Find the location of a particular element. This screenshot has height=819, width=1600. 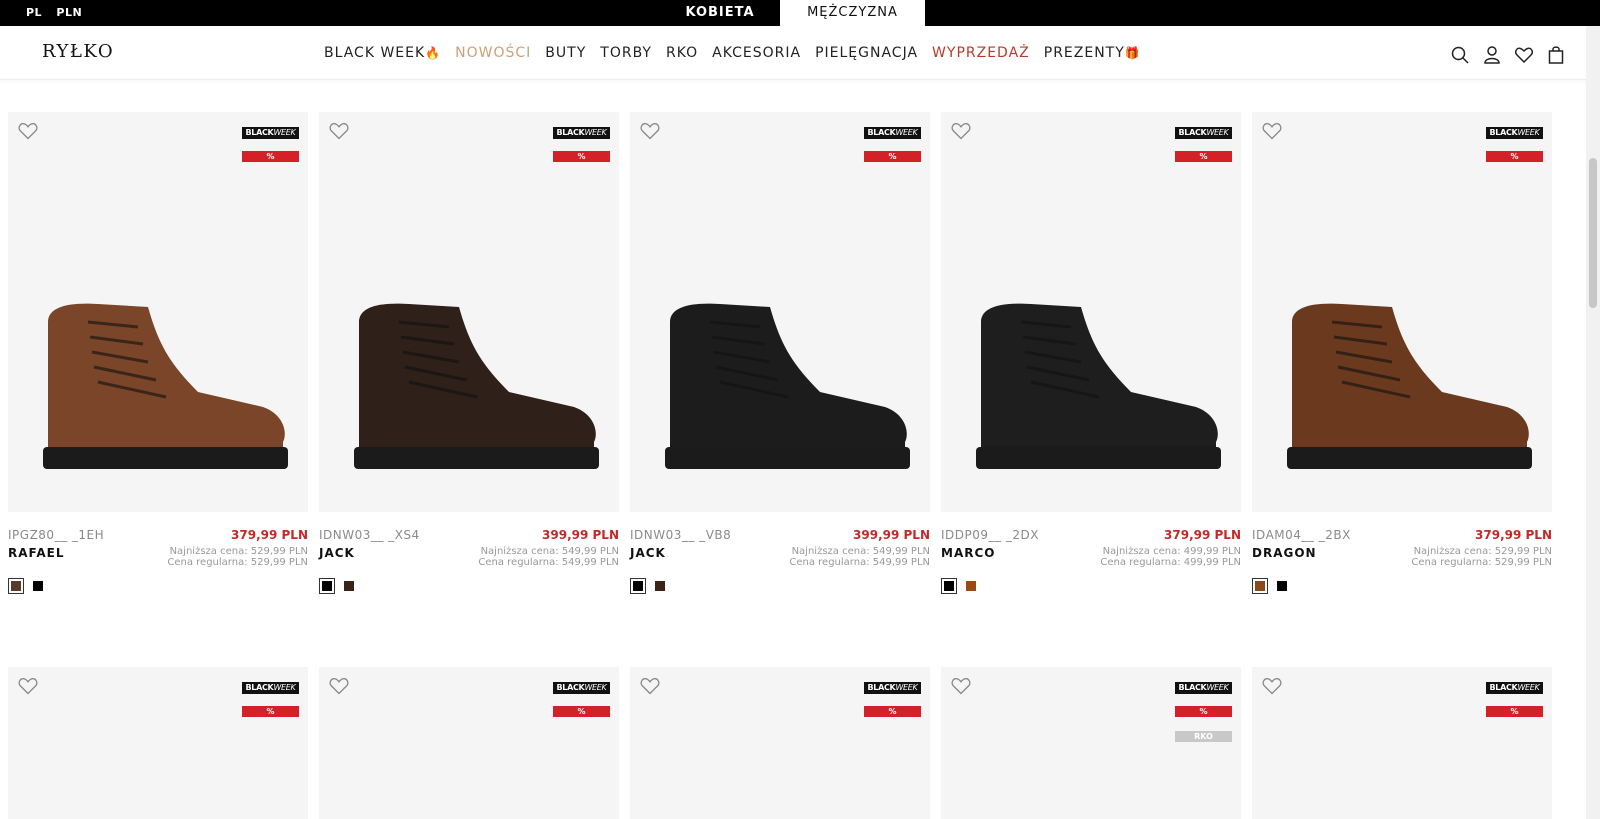

product-image: BLACKWEEK% RKO is located at coordinates (1091, 743).